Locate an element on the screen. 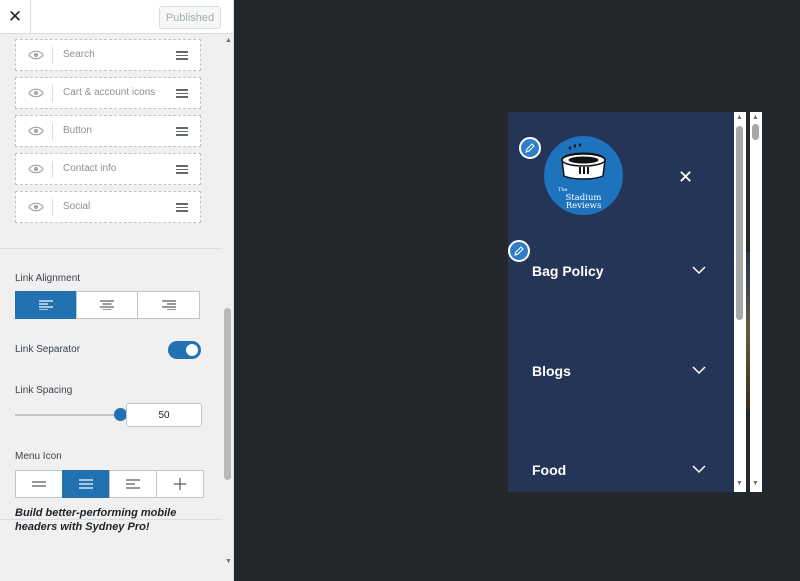  site-logo: The Stadium Reviews is located at coordinates (583, 175).